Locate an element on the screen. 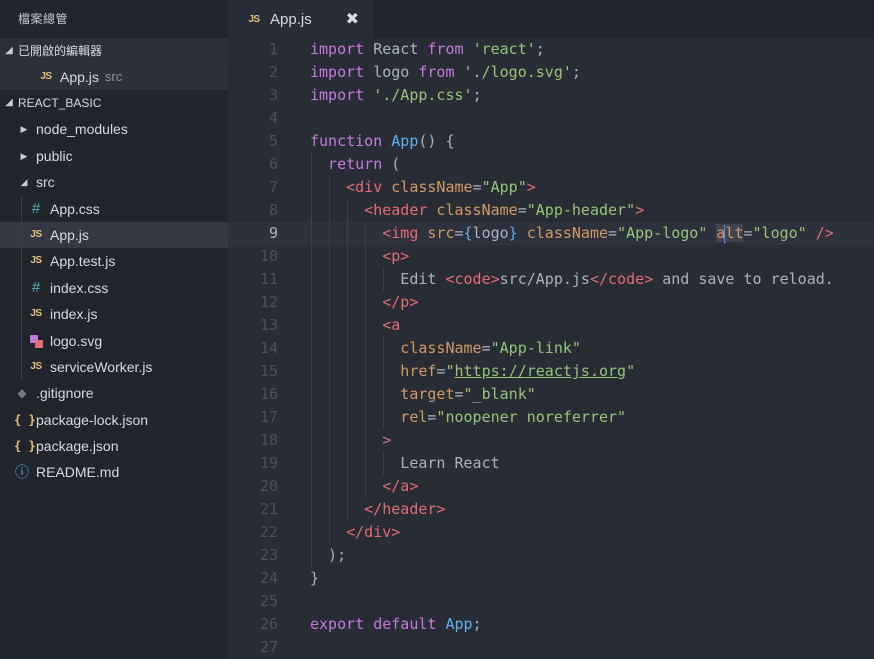 This screenshot has height=659, width=874. file-tree-item: ▶ public is located at coordinates (114, 156).